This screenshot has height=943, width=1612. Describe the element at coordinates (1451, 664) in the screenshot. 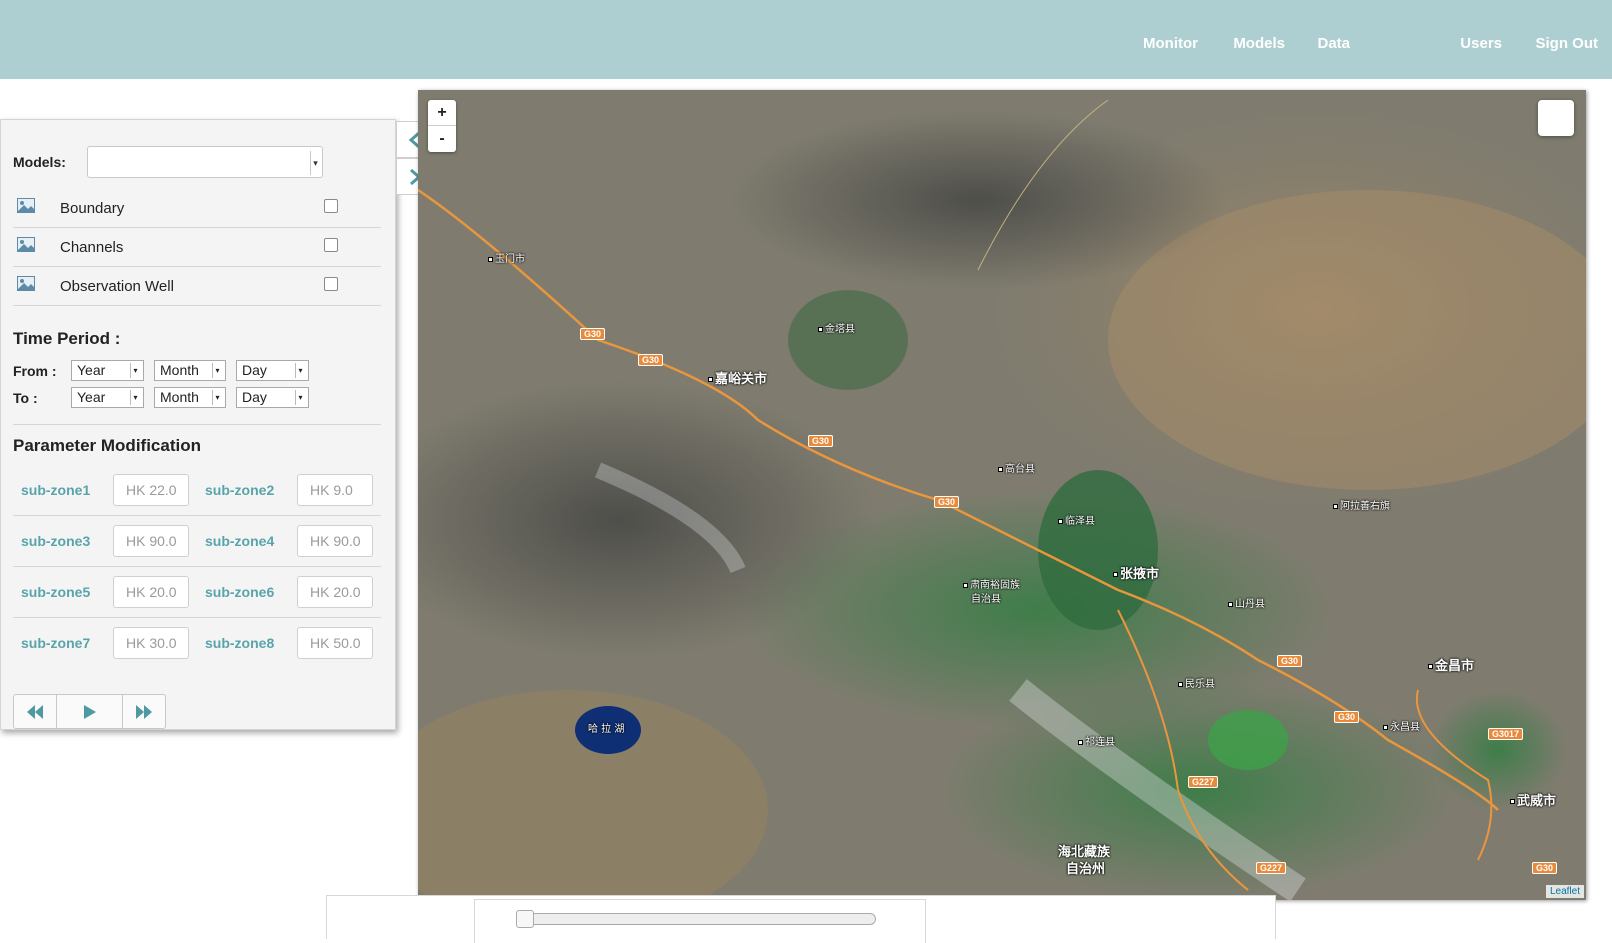

I see `map-place-label: 金昌市` at that location.